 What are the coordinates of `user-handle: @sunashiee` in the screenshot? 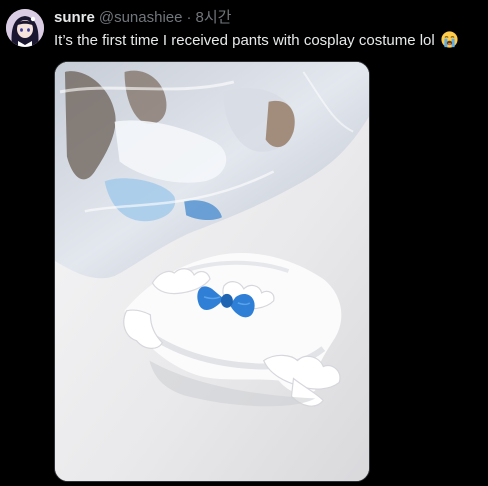 It's located at (141, 18).